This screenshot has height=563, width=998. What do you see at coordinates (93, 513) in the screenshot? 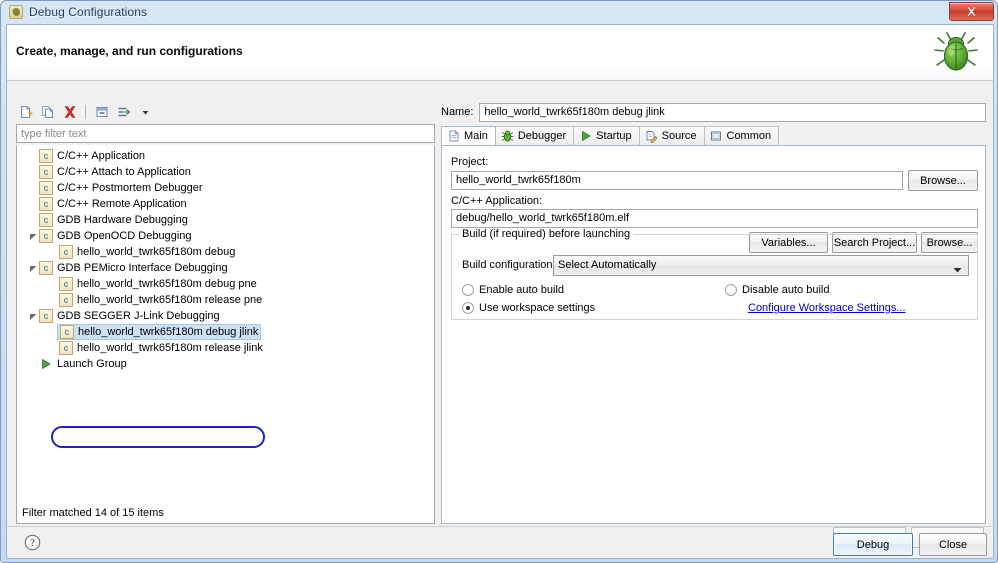
I see `filter-status-text: Filter matched 14 of 15 items` at bounding box center [93, 513].